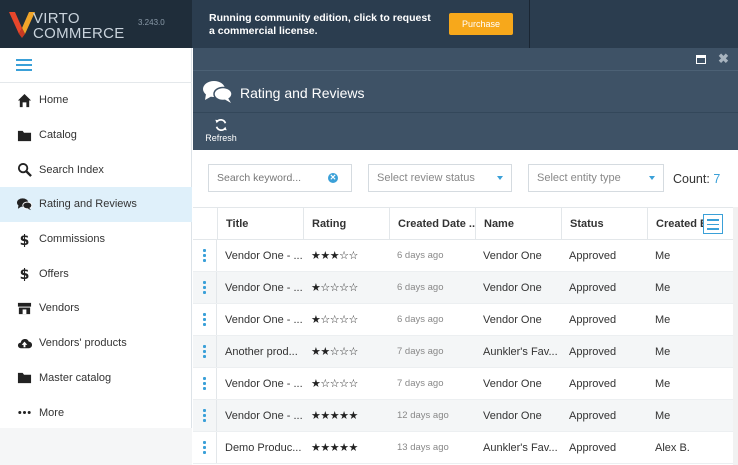 The width and height of the screenshot is (738, 465). Describe the element at coordinates (723, 59) in the screenshot. I see `close-icon: ✖` at that location.